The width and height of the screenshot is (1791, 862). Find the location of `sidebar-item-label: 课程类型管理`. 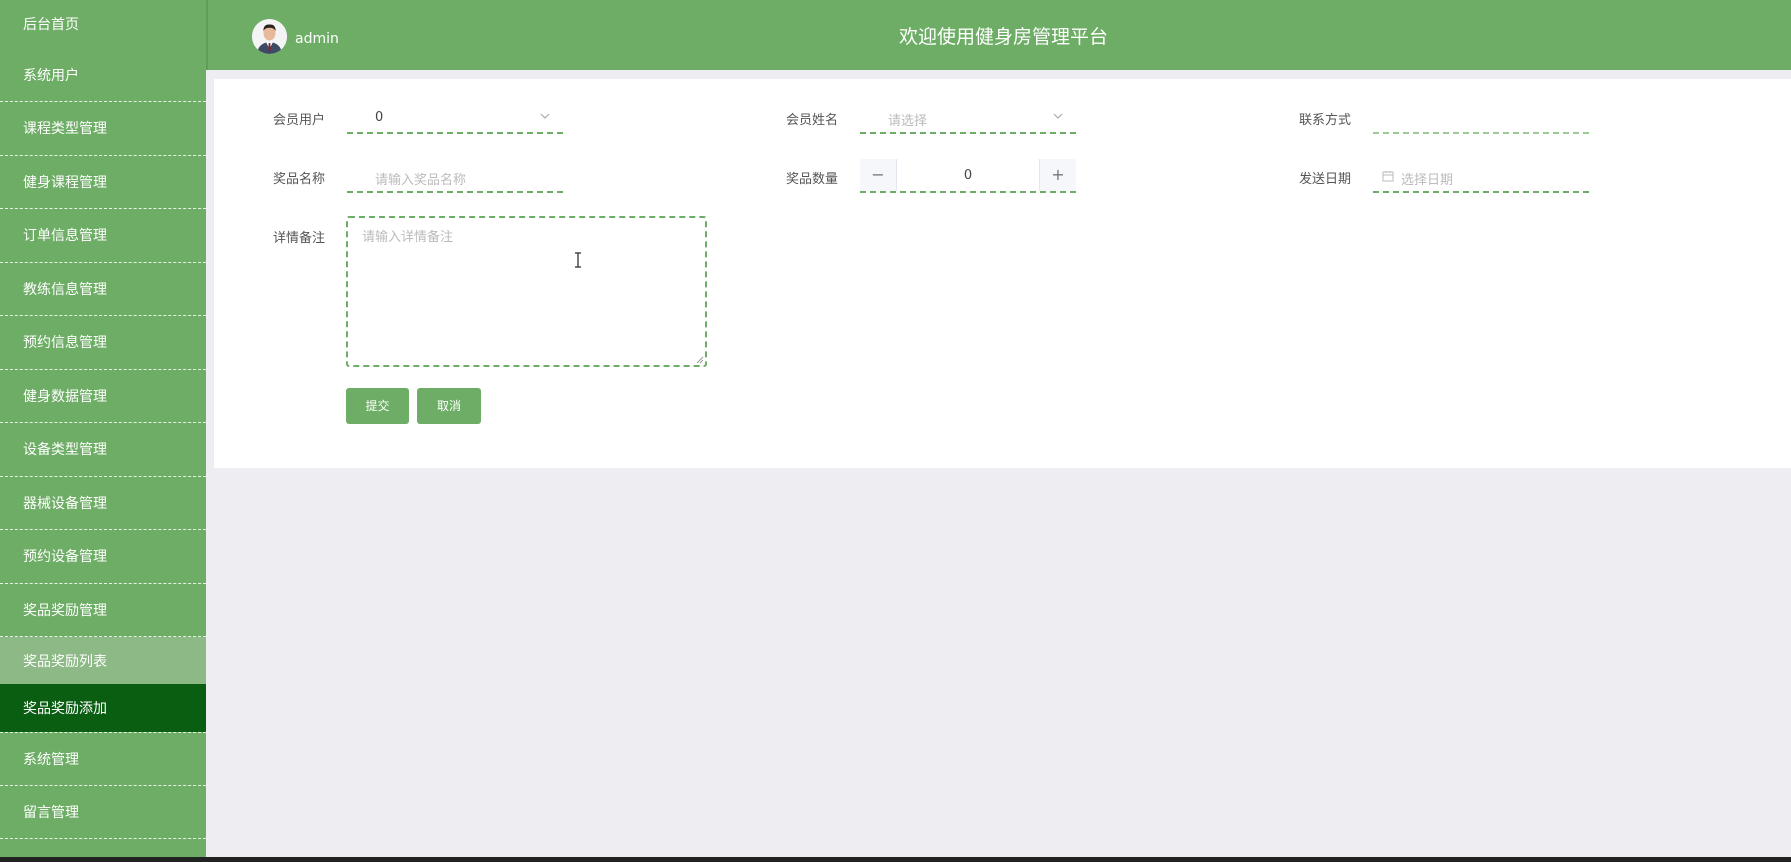

sidebar-item-label: 课程类型管理 is located at coordinates (65, 129).